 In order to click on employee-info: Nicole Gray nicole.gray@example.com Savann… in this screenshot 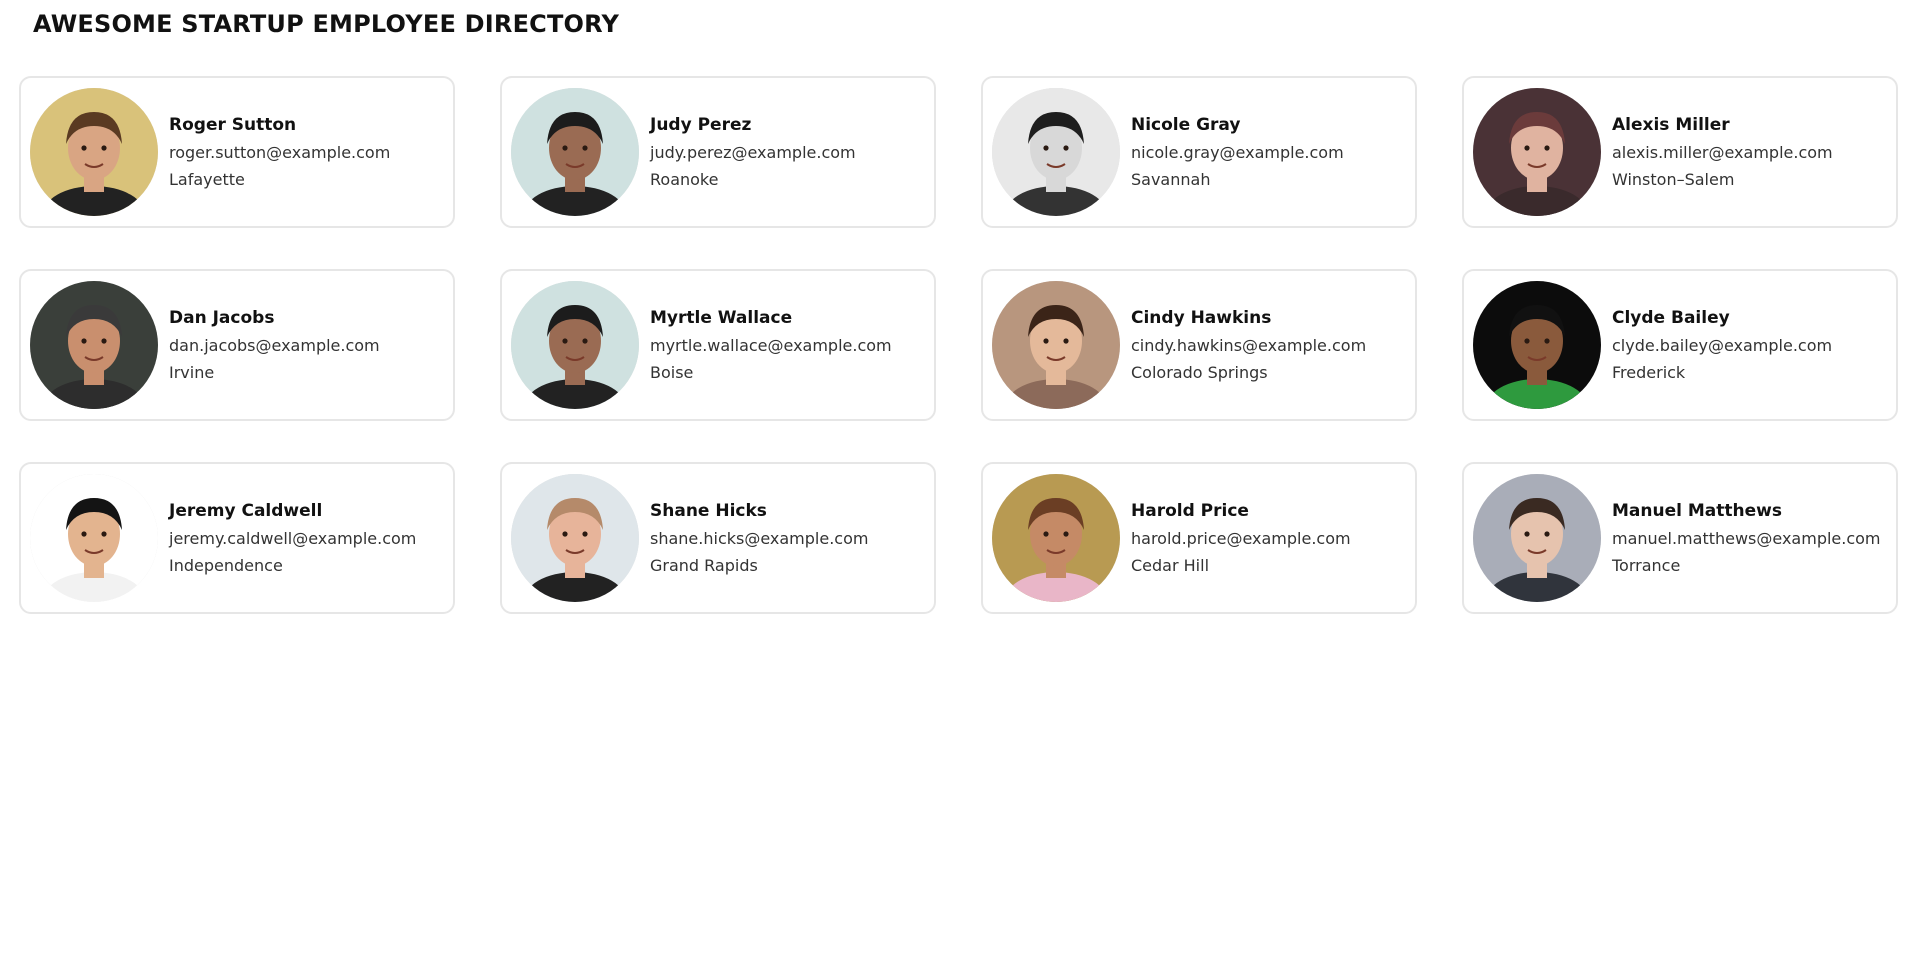, I will do `click(1237, 152)`.